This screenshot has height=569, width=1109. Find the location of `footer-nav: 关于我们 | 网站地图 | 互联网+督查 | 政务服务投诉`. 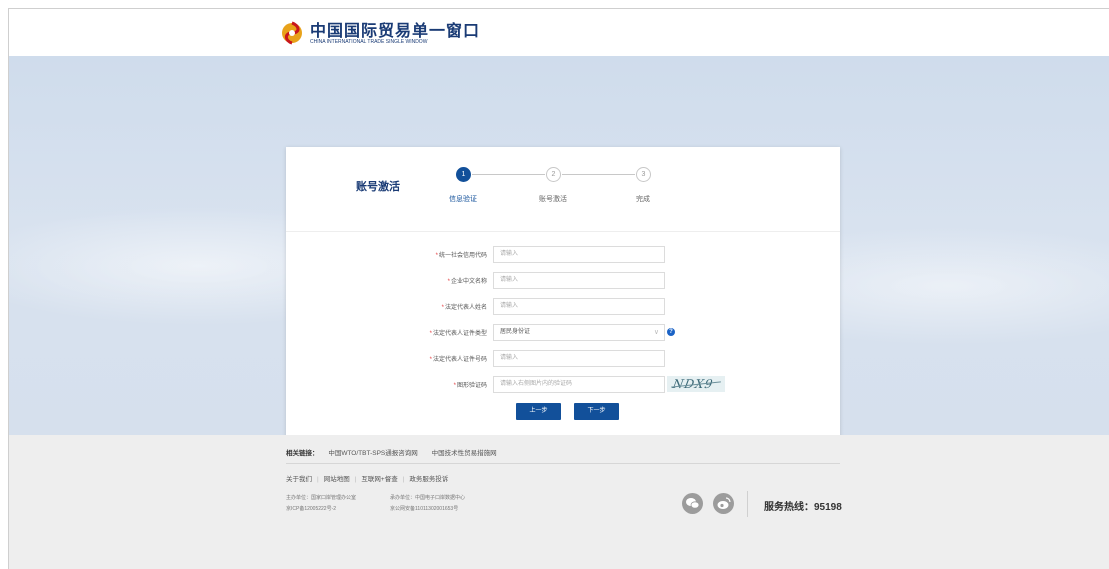

footer-nav: 关于我们 | 网站地图 | 互联网+督查 | 政务服务投诉 is located at coordinates (367, 478).